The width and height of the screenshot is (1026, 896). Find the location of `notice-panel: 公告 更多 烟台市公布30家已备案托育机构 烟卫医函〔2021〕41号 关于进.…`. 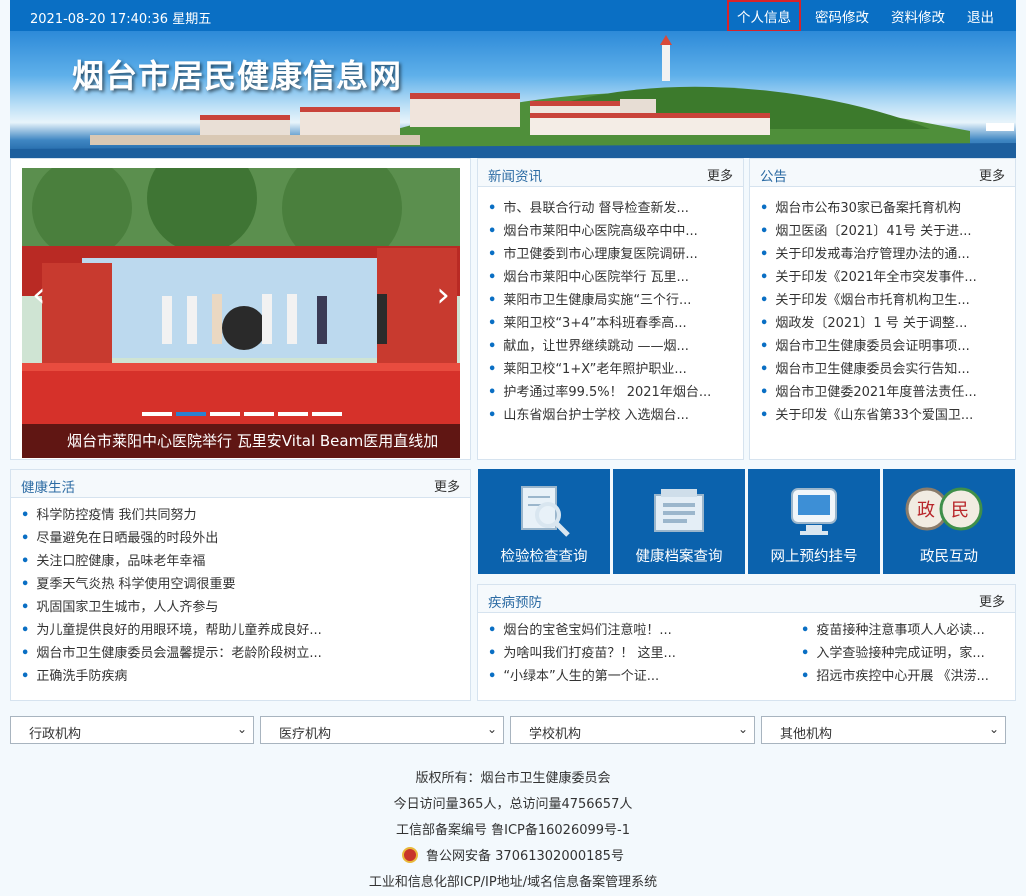

notice-panel: 公告 更多 烟台市公布30家已备案托育机构 烟卫医函〔2021〕41号 关于进.… is located at coordinates (882, 309).